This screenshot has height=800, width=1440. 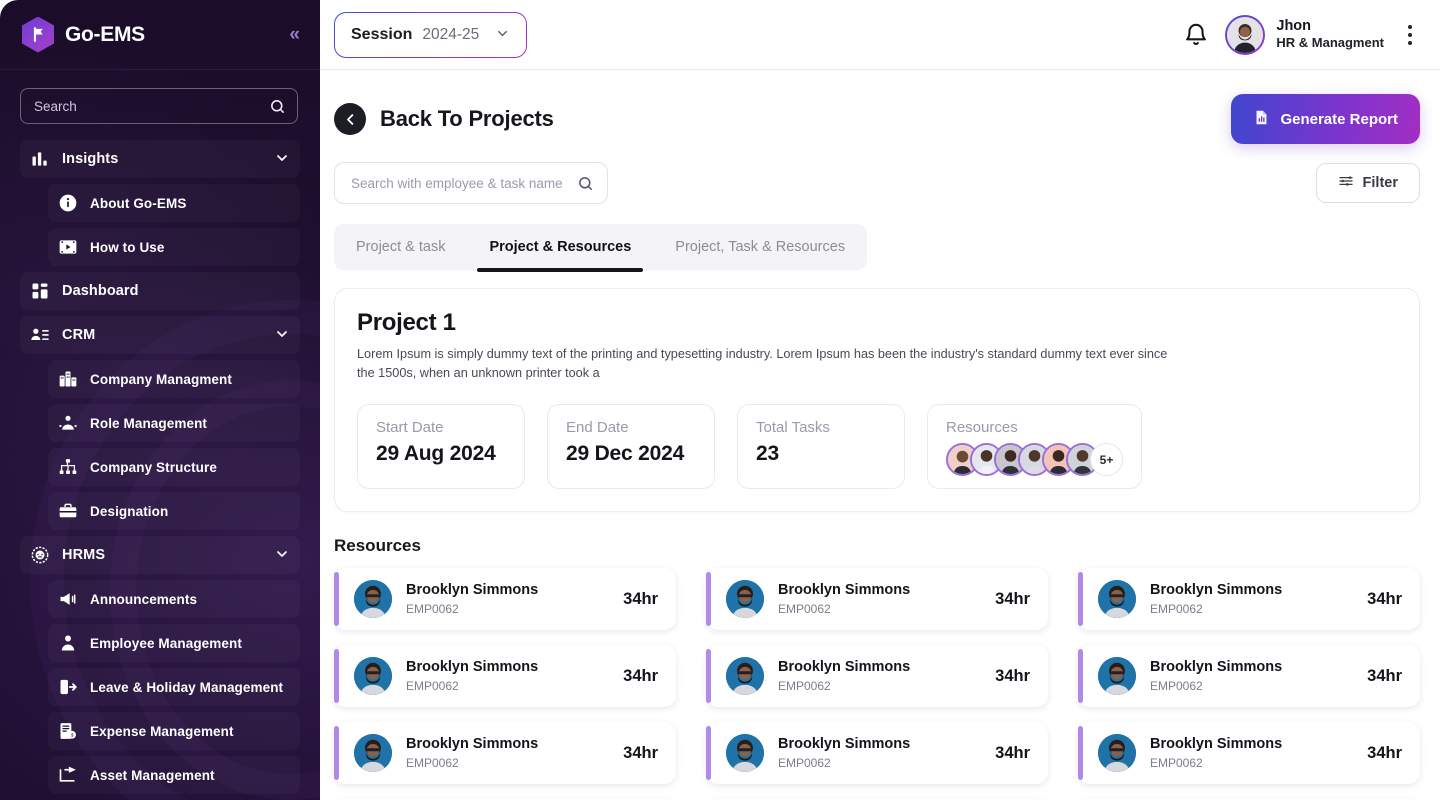 I want to click on sidebar-item-label: Dashboard, so click(x=100, y=291).